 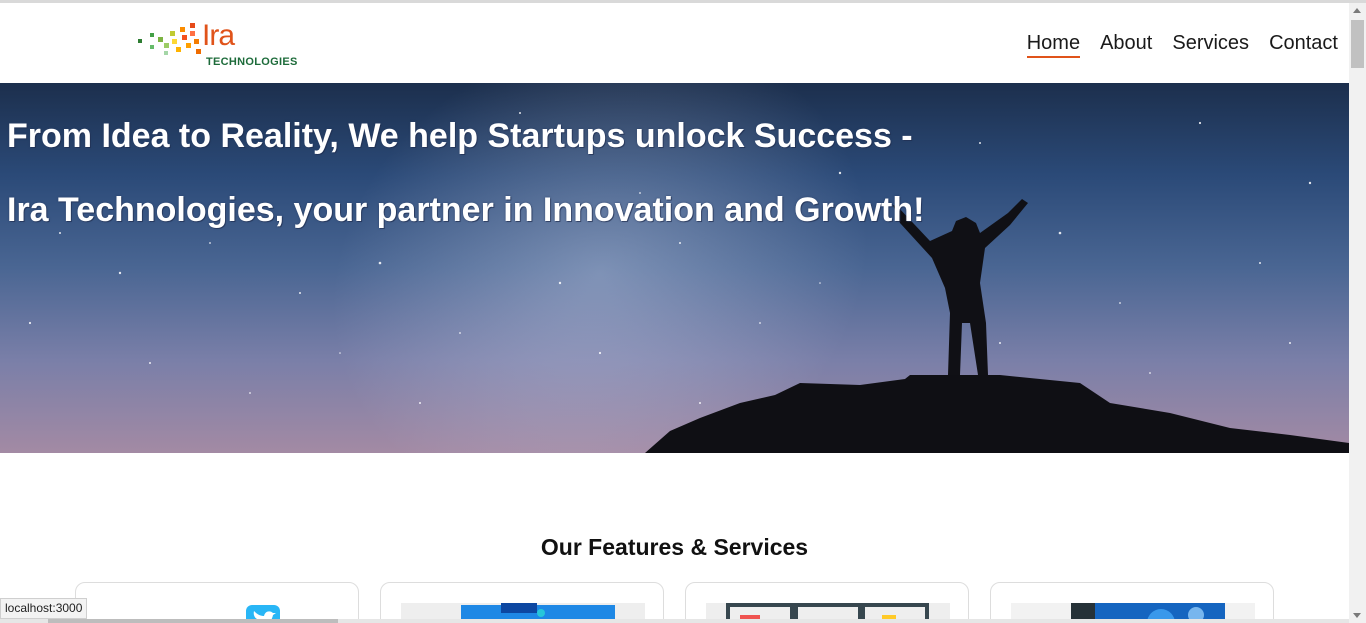 What do you see at coordinates (1357, 10) in the screenshot?
I see `scroll-up-arrow-icon` at bounding box center [1357, 10].